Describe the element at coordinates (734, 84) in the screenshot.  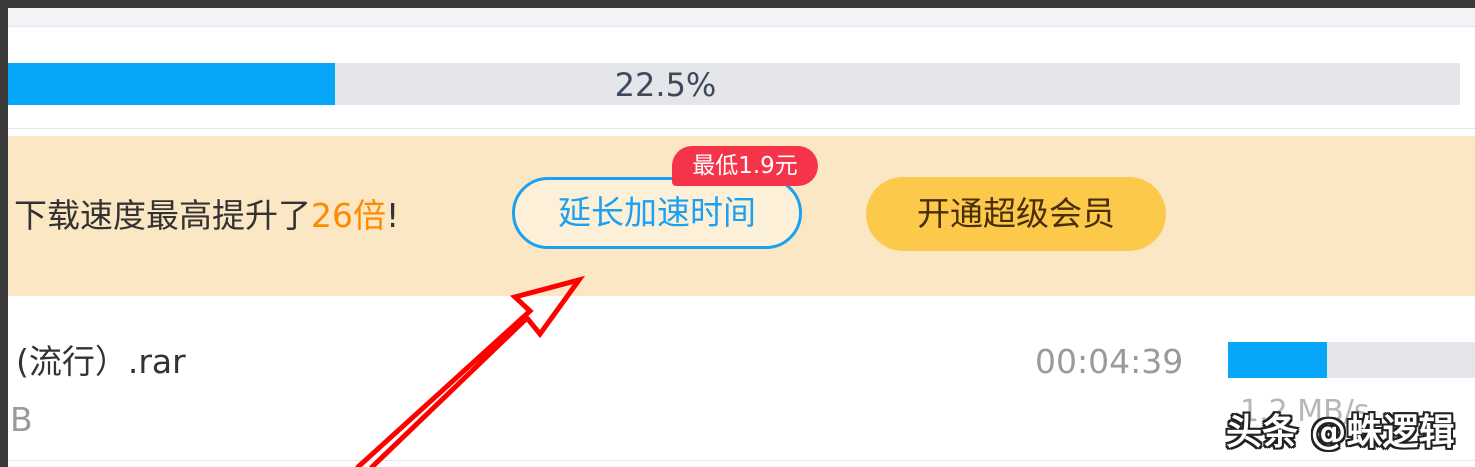
I see `total-progress-bar: 22.5%` at that location.